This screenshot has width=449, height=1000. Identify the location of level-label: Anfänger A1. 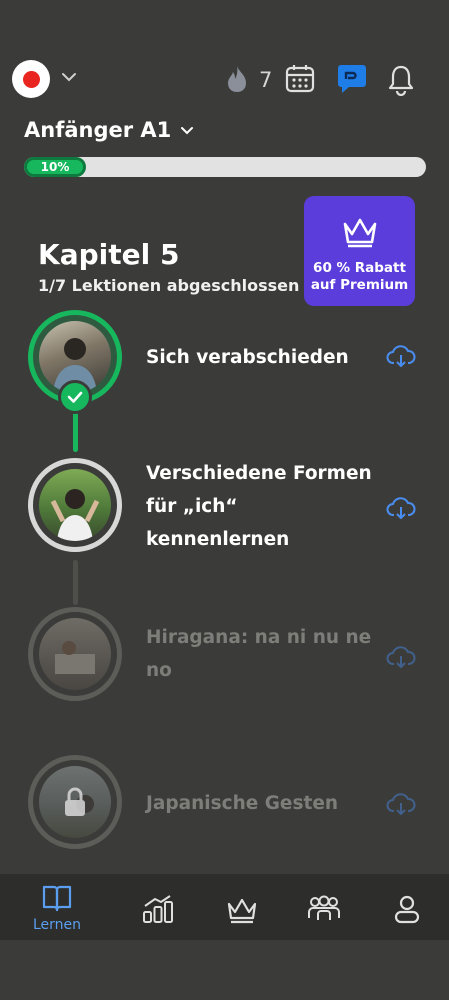
(98, 130).